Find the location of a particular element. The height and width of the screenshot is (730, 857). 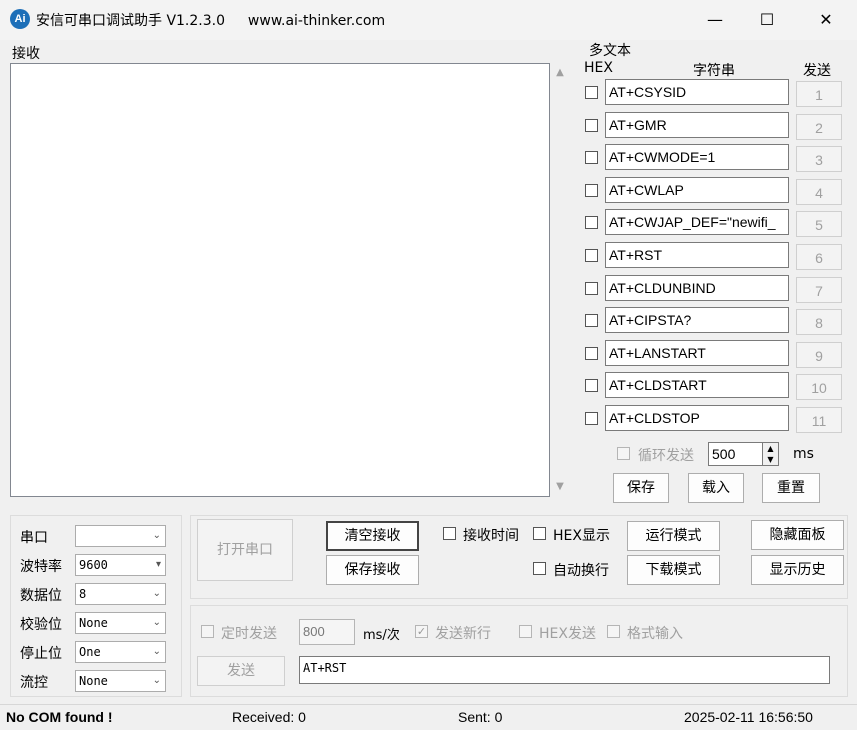

close-button: ✕ is located at coordinates (826, 20).